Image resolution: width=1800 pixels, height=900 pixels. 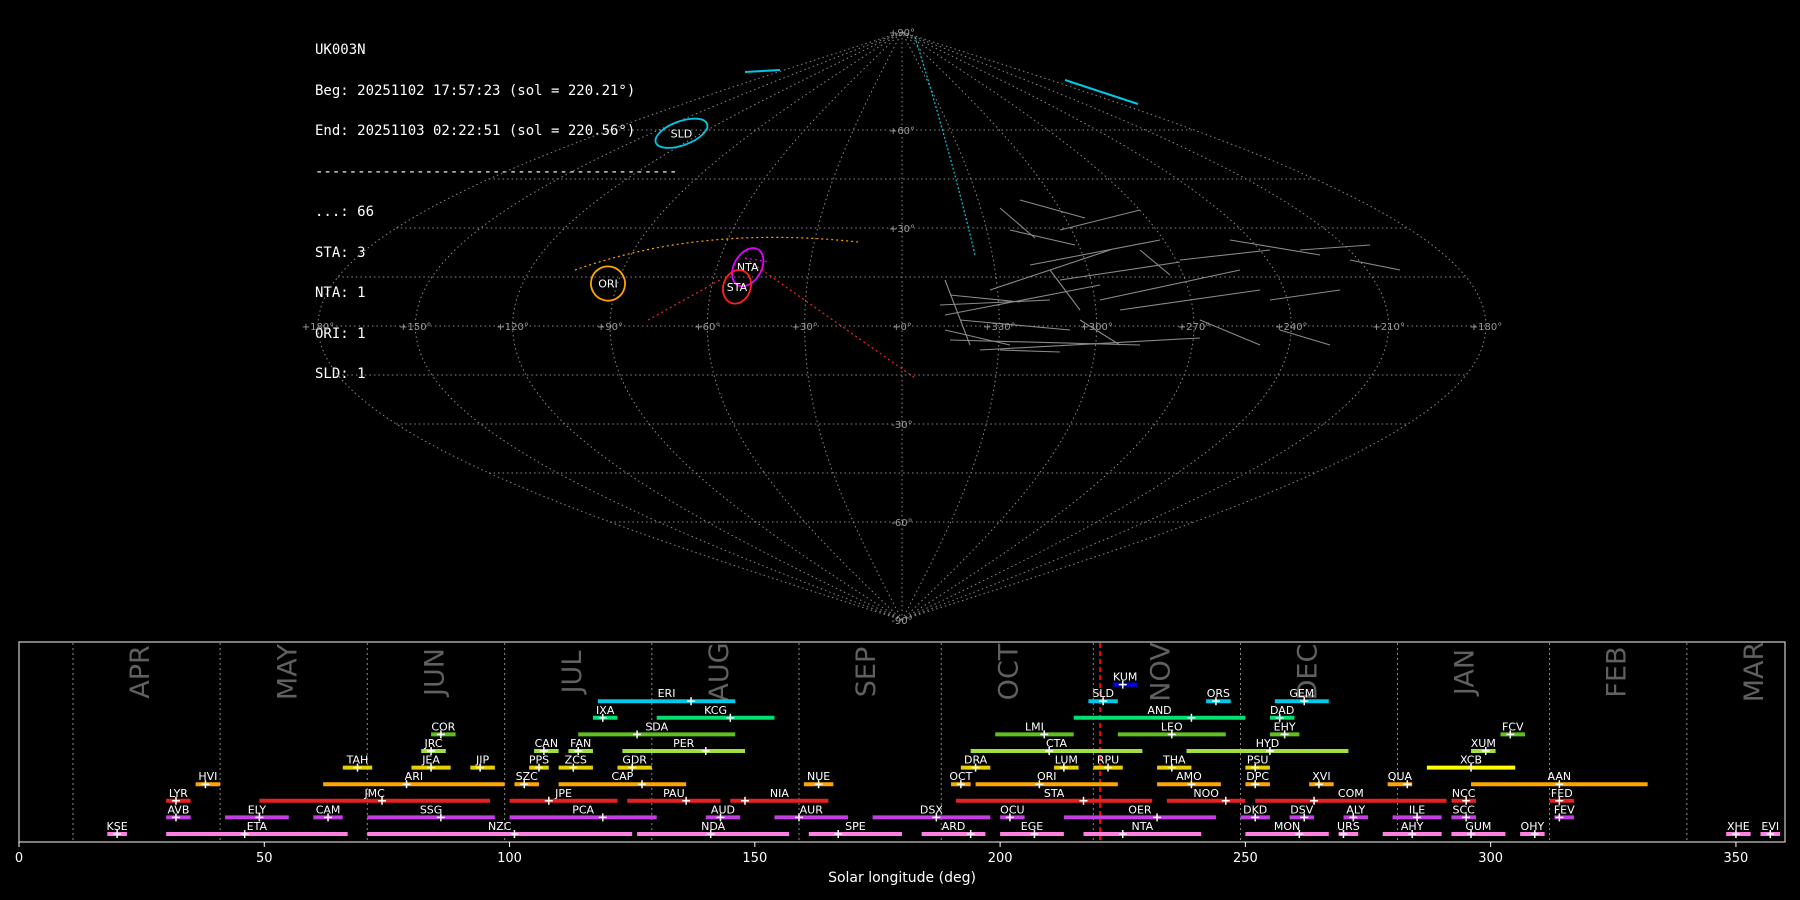 I want to click on shower-code-label: ETA, so click(x=257, y=826).